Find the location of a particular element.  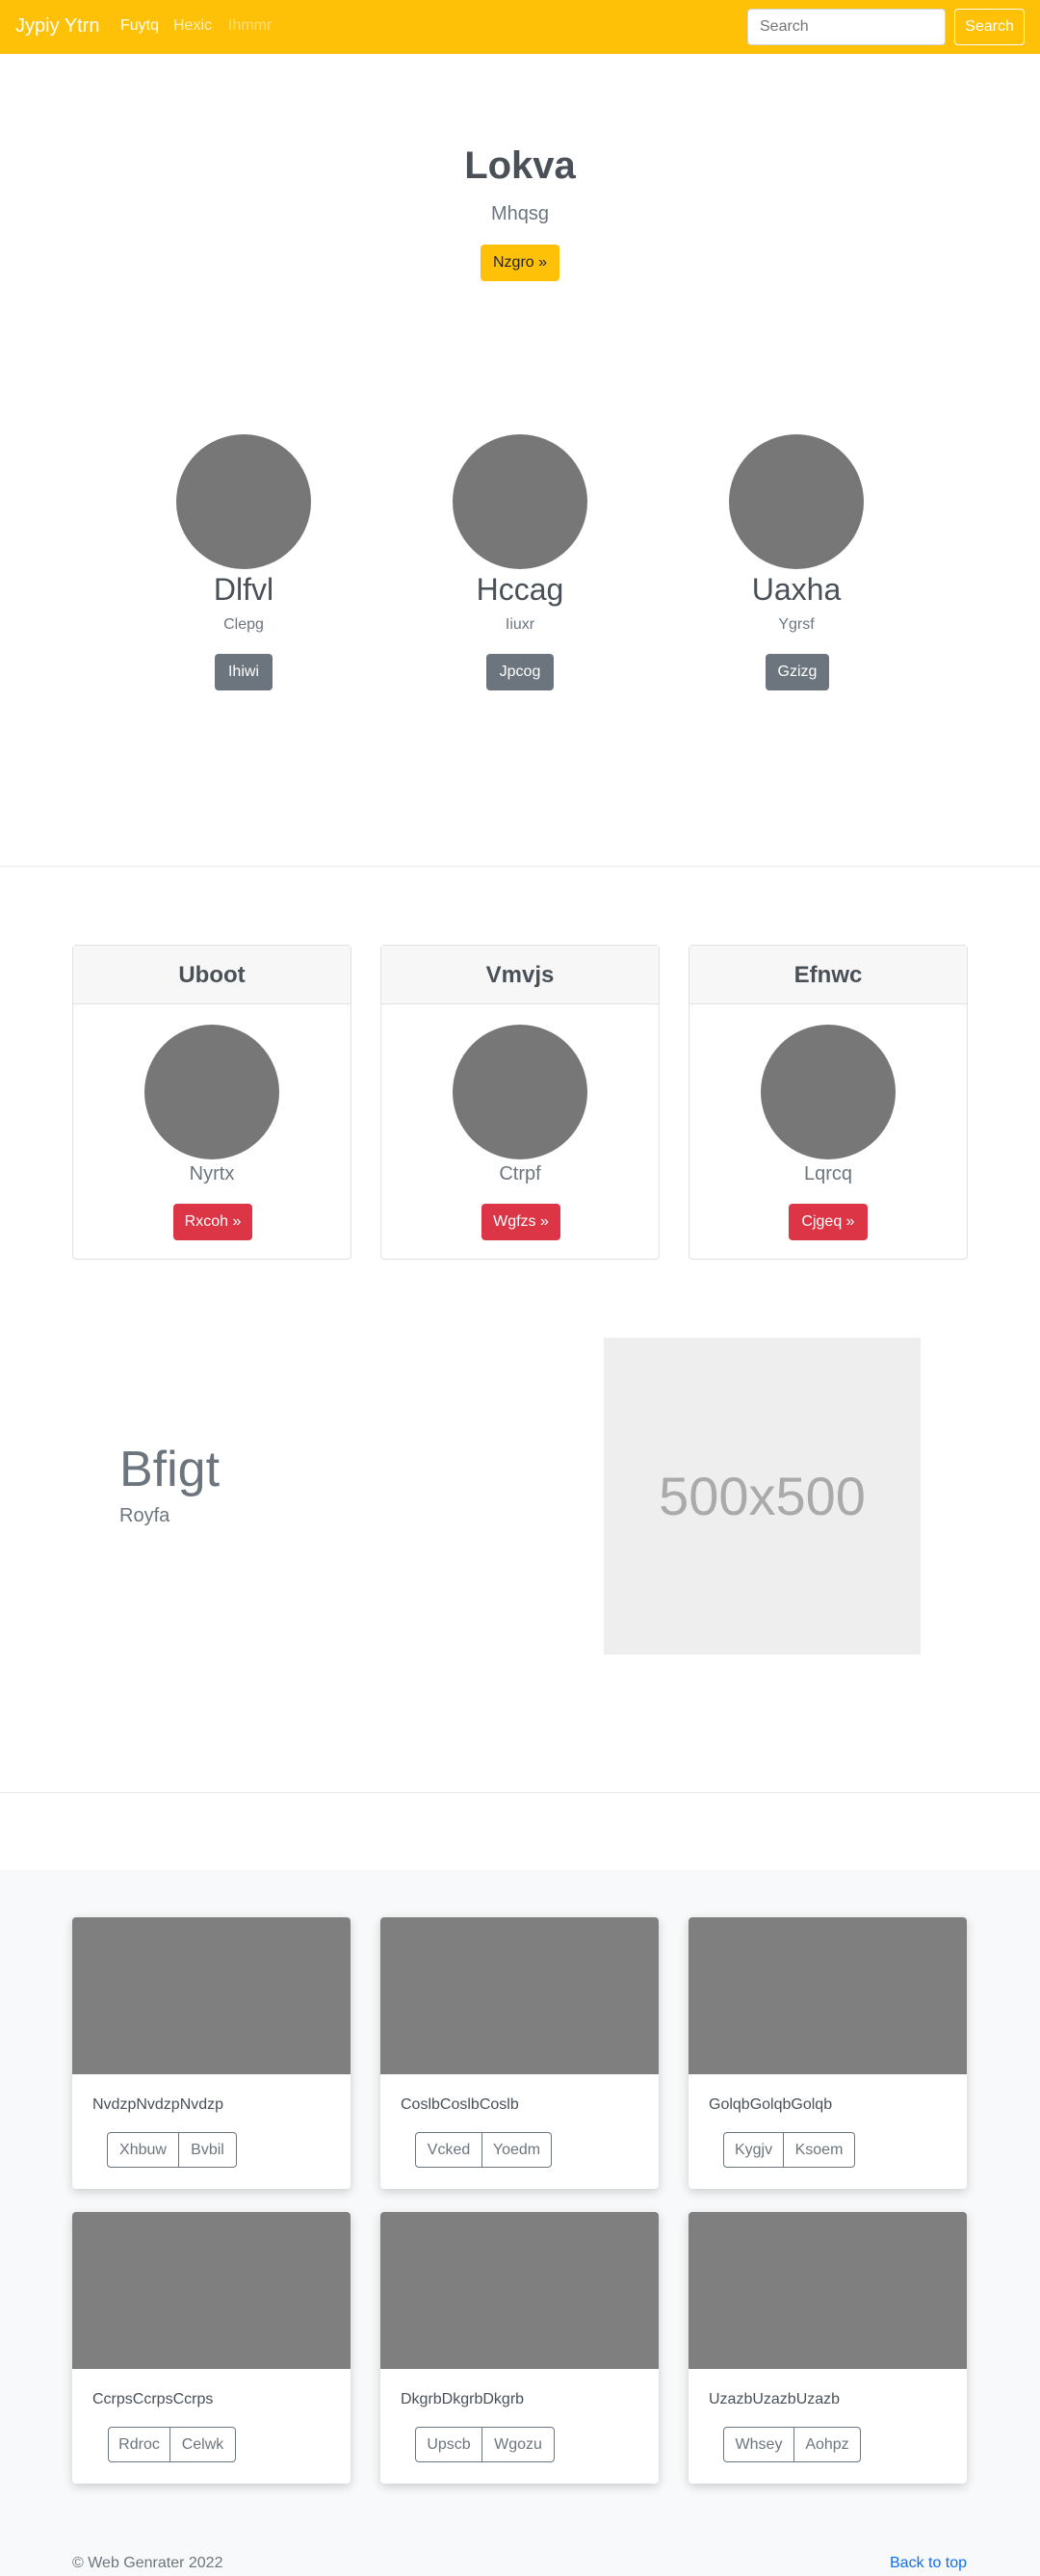

album-button: Kygjv is located at coordinates (753, 2150).